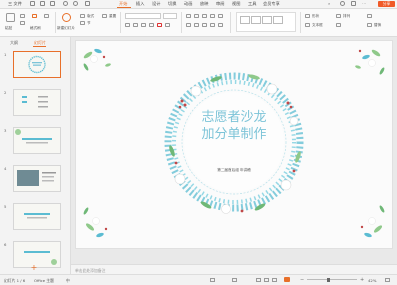 The height and width of the screenshot is (285, 397). I want to click on tab-animation: 动画, so click(188, 3).